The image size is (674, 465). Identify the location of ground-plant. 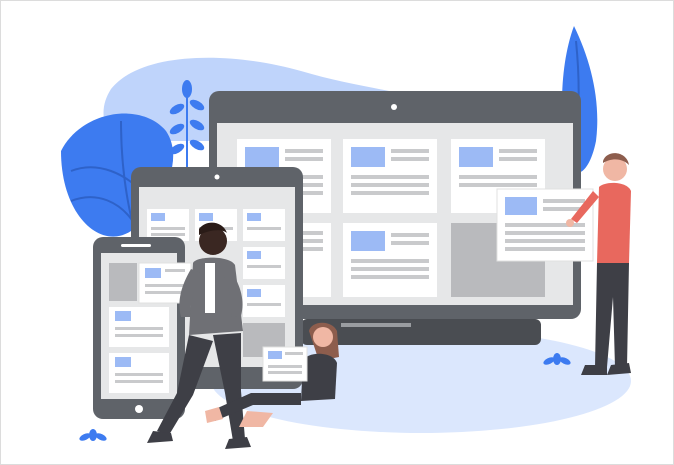
(93, 435).